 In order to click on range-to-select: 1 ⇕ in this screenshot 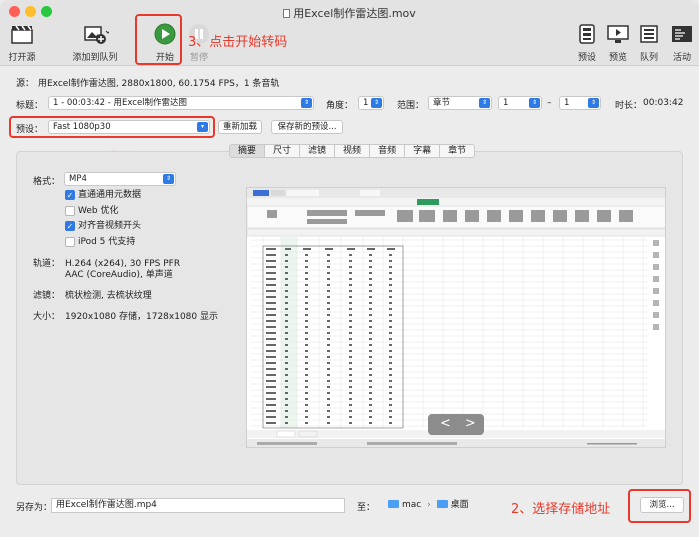, I will do `click(580, 103)`.